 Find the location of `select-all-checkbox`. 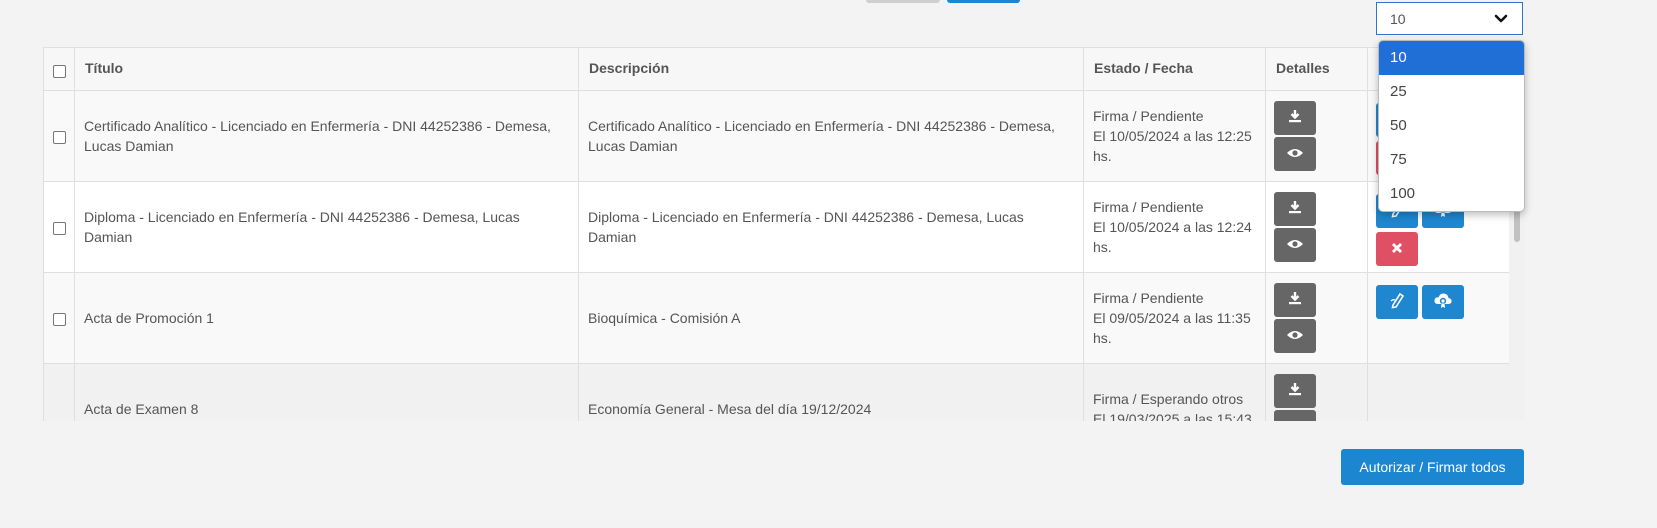

select-all-checkbox is located at coordinates (59, 71).